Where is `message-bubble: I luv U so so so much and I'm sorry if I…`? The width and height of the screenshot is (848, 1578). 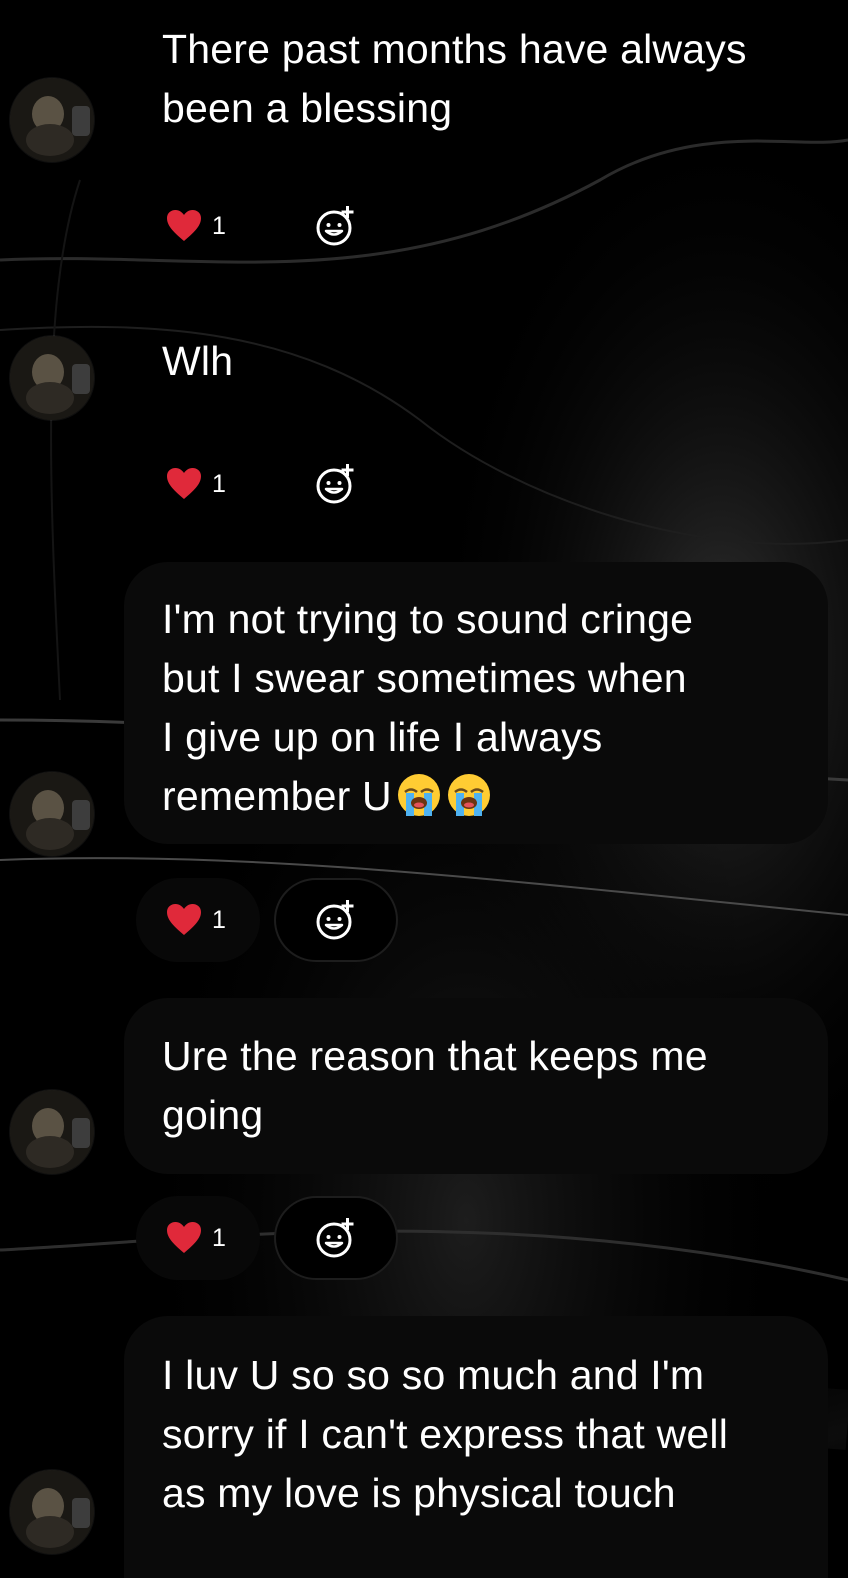 message-bubble: I luv U so so so much and I'm sorry if I… is located at coordinates (476, 1447).